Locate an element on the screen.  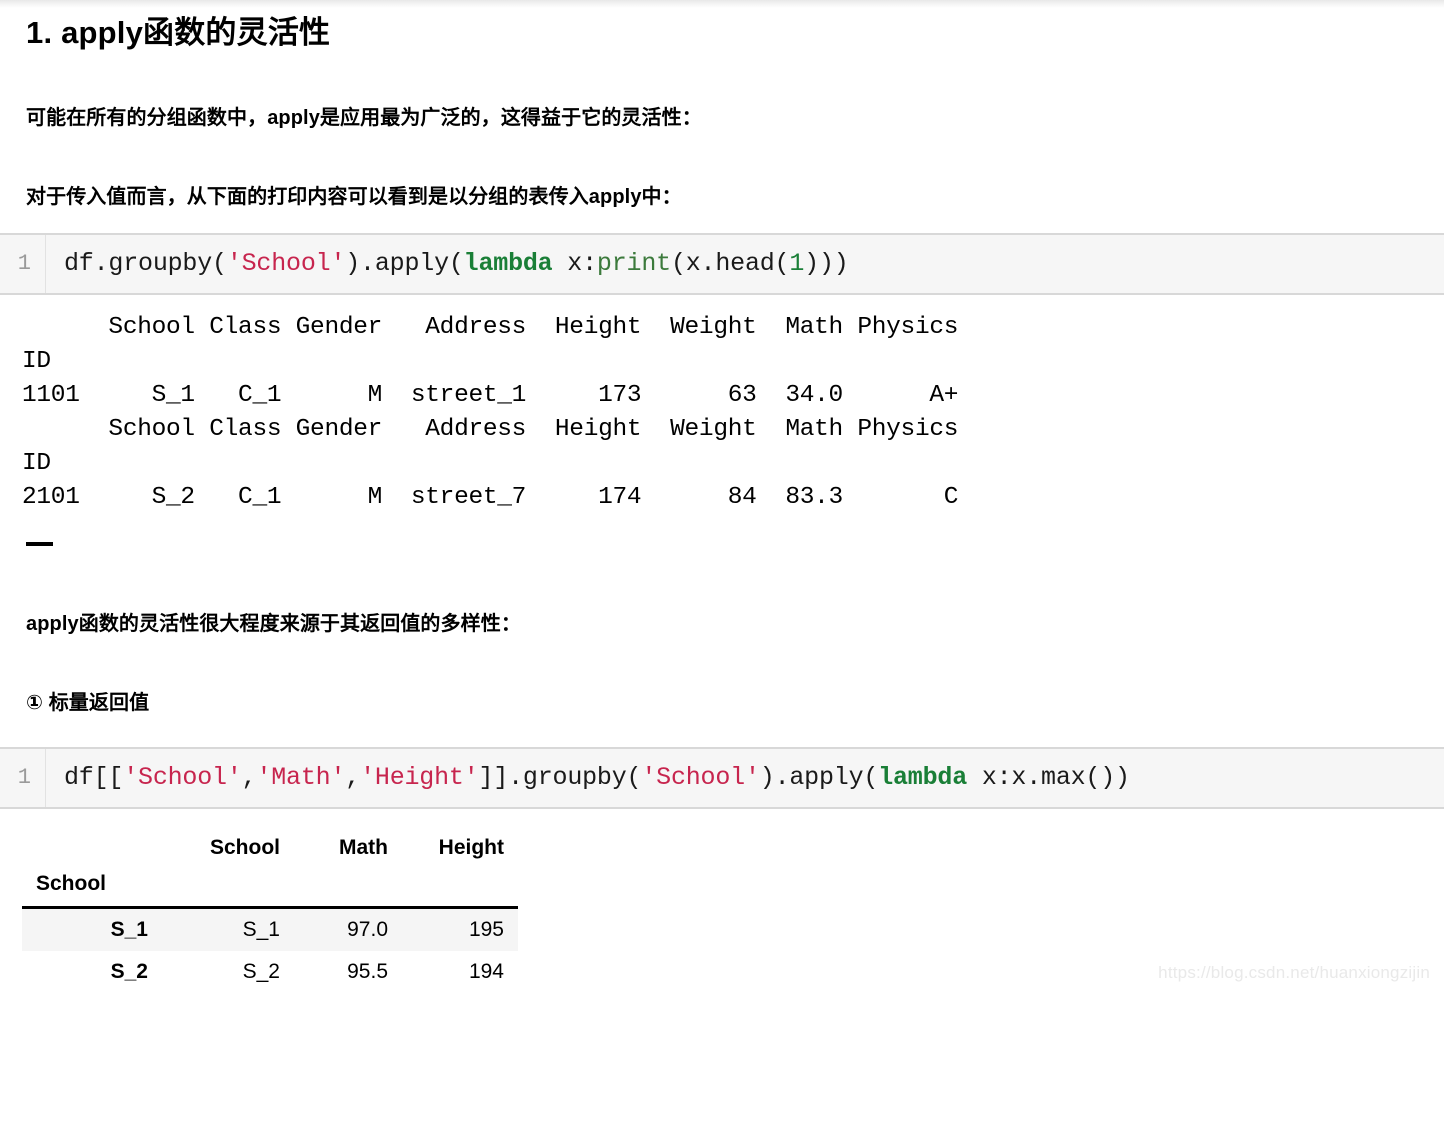
table-body: S_1 S_1 97.0 195 S_2 S_2 95.5 194 is located at coordinates (270, 950).